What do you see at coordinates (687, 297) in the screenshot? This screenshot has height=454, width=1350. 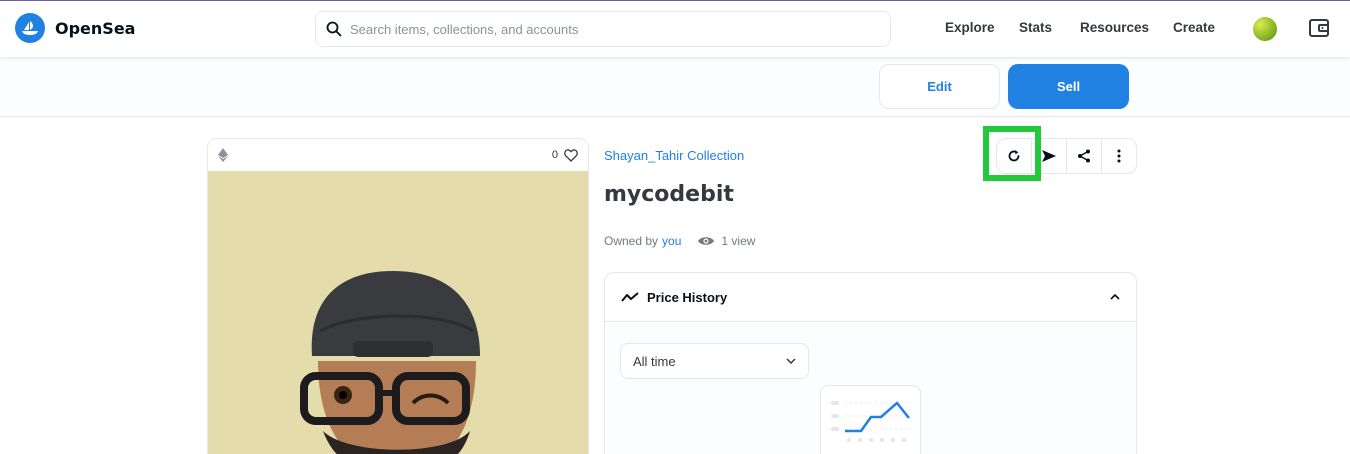 I see `price-history-title: Price History` at bounding box center [687, 297].